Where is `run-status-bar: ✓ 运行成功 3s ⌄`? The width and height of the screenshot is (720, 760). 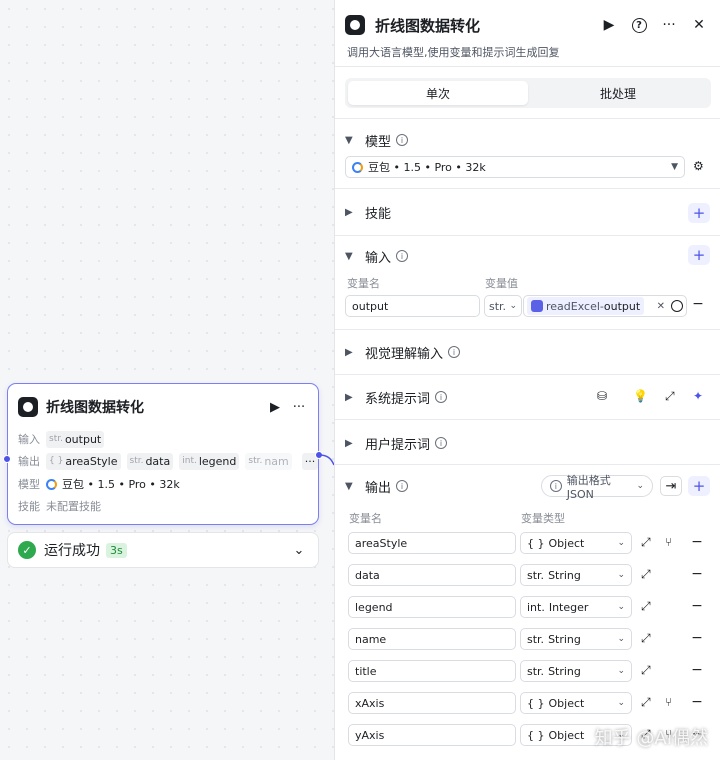
run-status-bar: ✓ 运行成功 3s ⌄ is located at coordinates (163, 550).